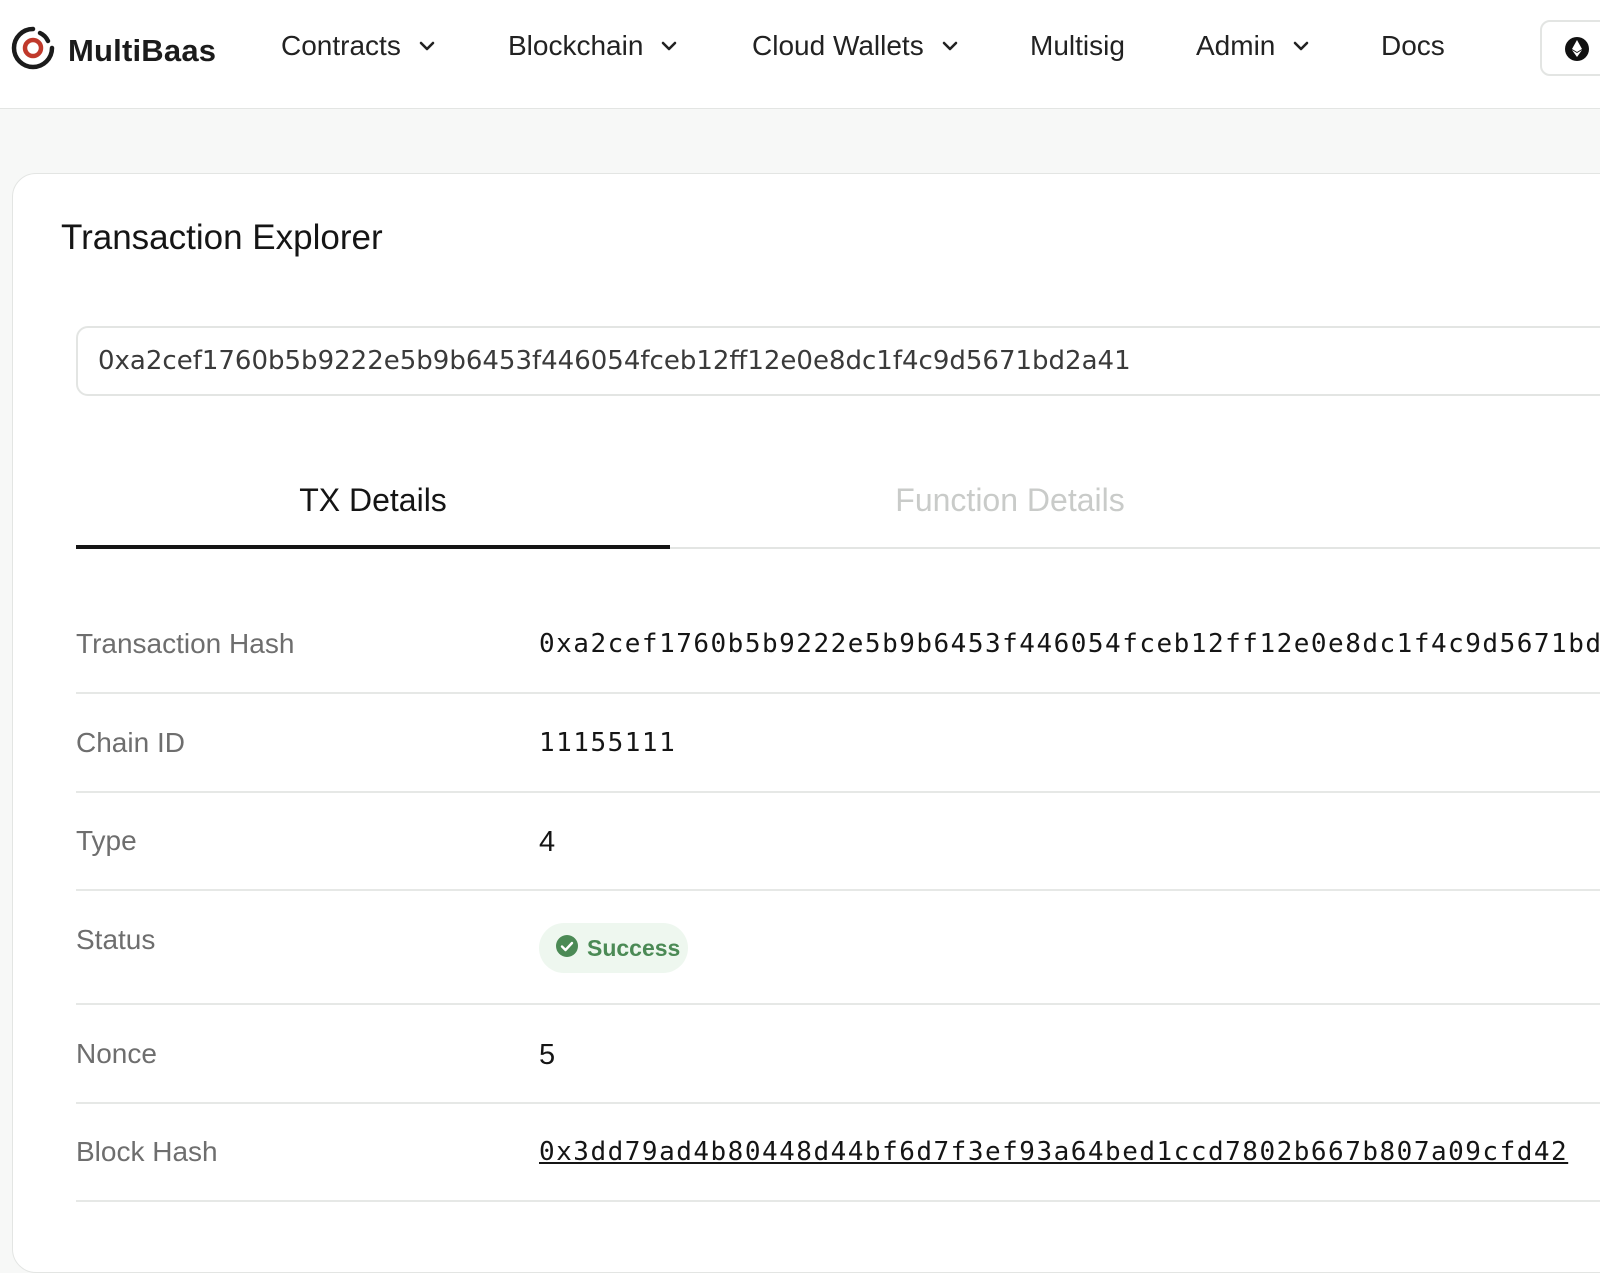 This screenshot has height=1273, width=1600. I want to click on nav-multisig: Multisig, so click(1077, 46).